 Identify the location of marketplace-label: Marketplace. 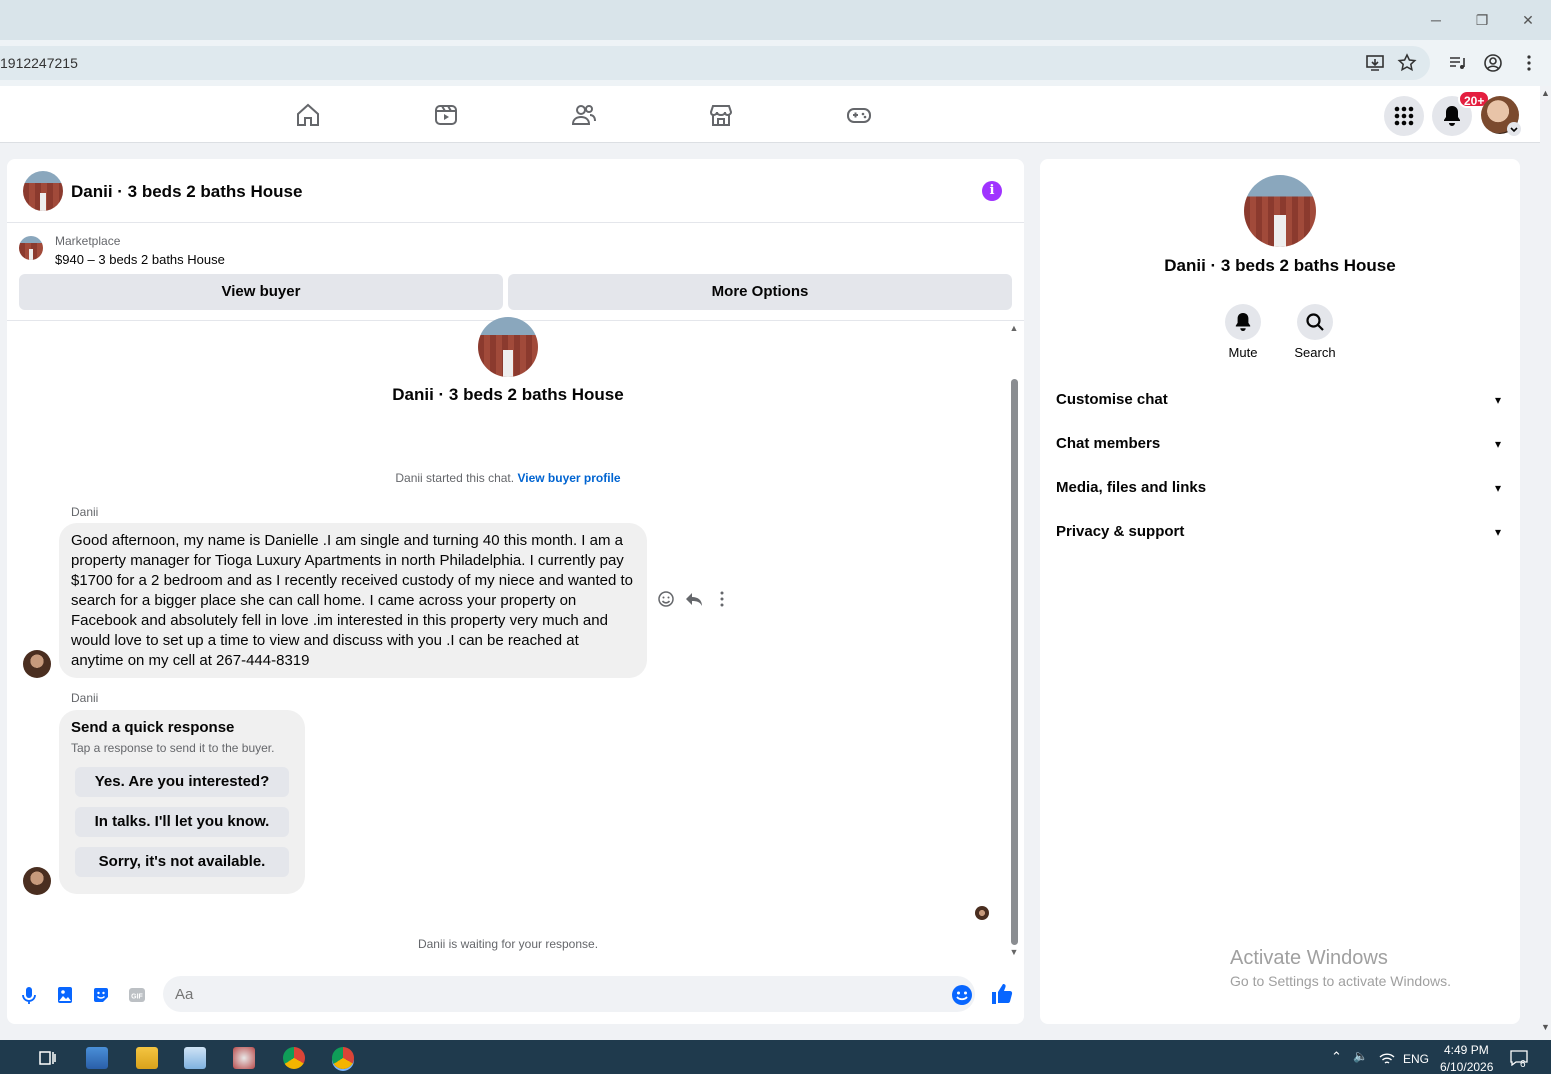
(88, 241).